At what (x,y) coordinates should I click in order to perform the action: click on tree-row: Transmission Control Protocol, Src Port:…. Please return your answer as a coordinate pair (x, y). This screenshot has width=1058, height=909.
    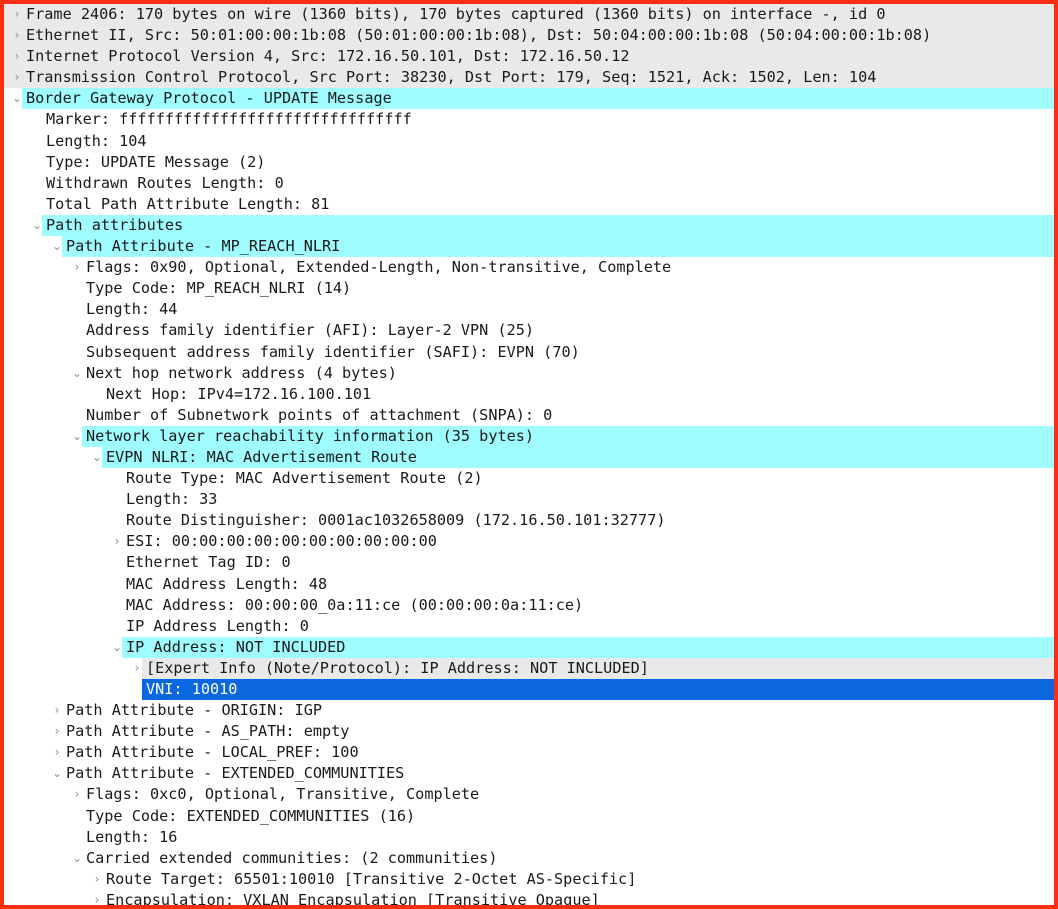
    Looking at the image, I should click on (529, 78).